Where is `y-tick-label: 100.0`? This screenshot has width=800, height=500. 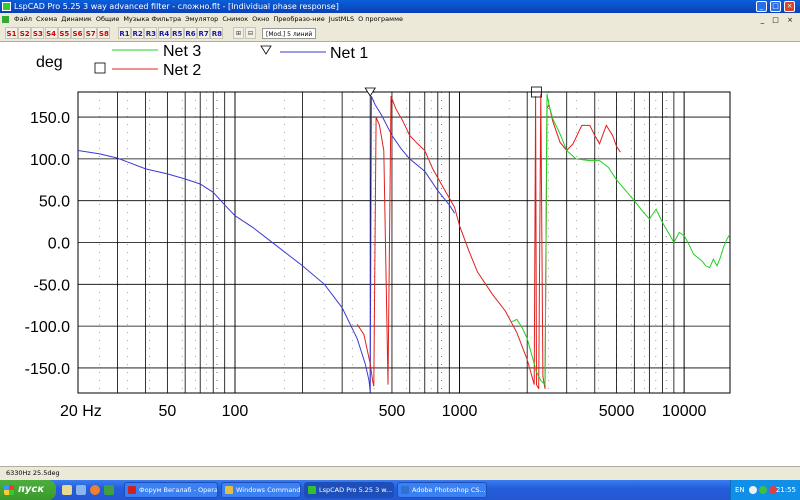 y-tick-label: 100.0 is located at coordinates (50, 160).